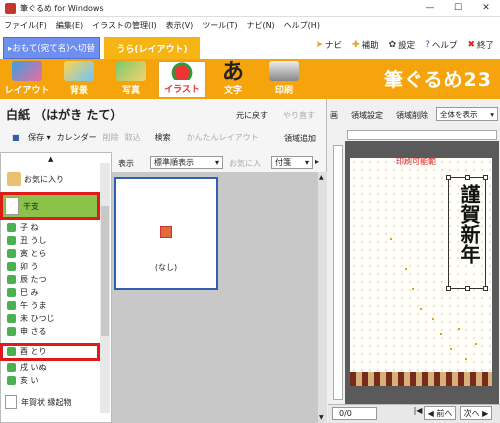 This screenshot has width=500, height=423. I want to click on first-page-button: |◀, so click(418, 410).